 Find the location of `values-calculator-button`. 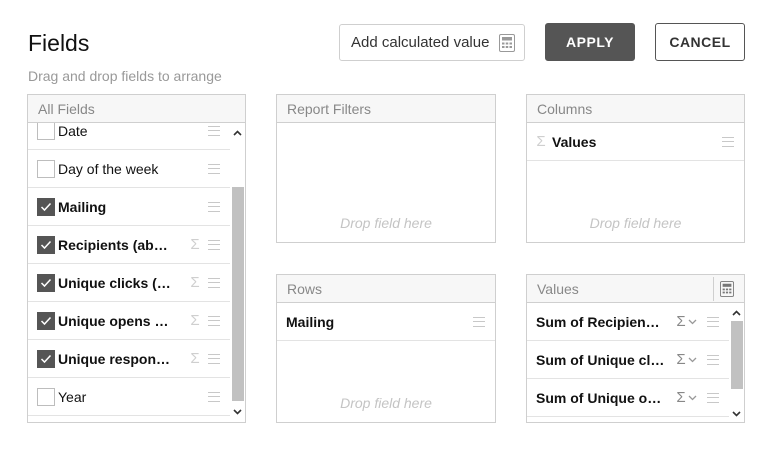

values-calculator-button is located at coordinates (726, 288).